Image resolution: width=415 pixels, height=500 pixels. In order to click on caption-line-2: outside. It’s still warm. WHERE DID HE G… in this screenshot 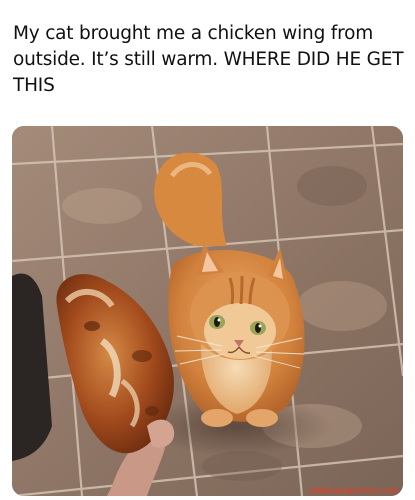, I will do `click(208, 59)`.